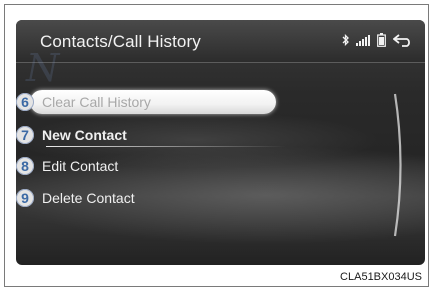  Describe the element at coordinates (345, 40) in the screenshot. I see `bluetooth-icon` at that location.